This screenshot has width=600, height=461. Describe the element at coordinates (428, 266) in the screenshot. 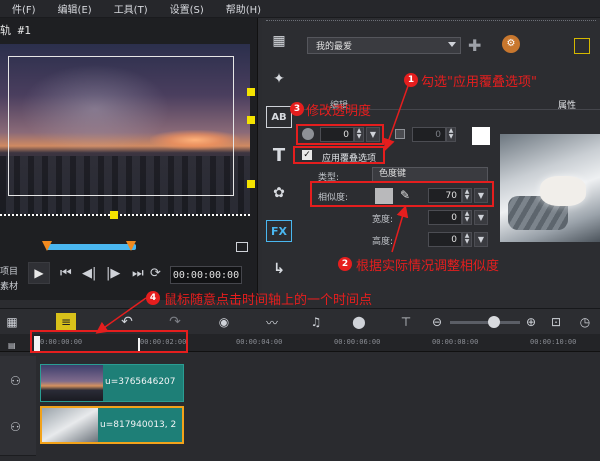

I see `annotation-text-2: 根据实际情况调整相似度` at that location.